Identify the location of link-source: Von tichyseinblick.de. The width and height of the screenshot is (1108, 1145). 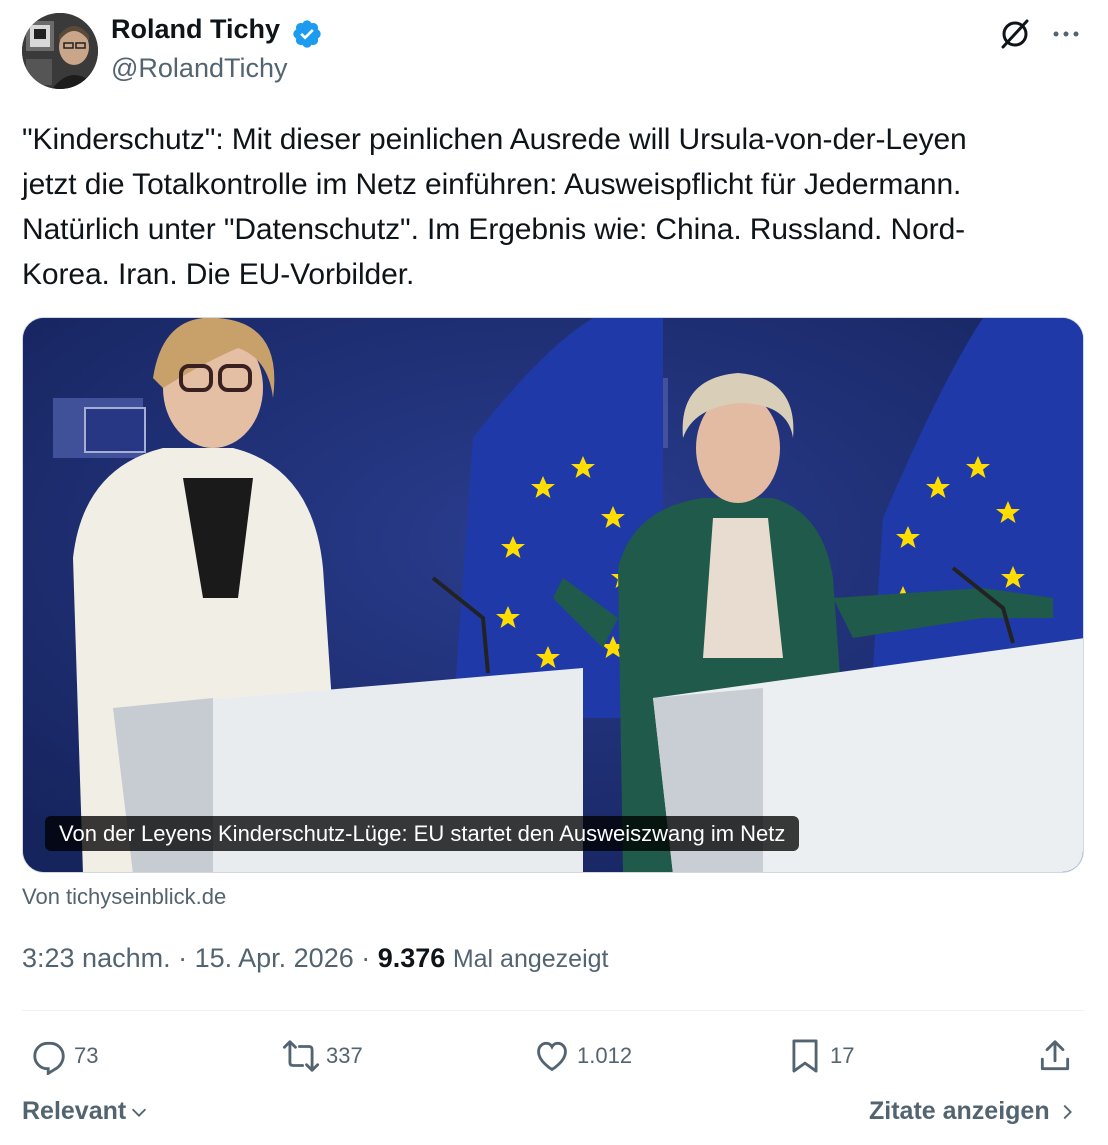
(124, 897).